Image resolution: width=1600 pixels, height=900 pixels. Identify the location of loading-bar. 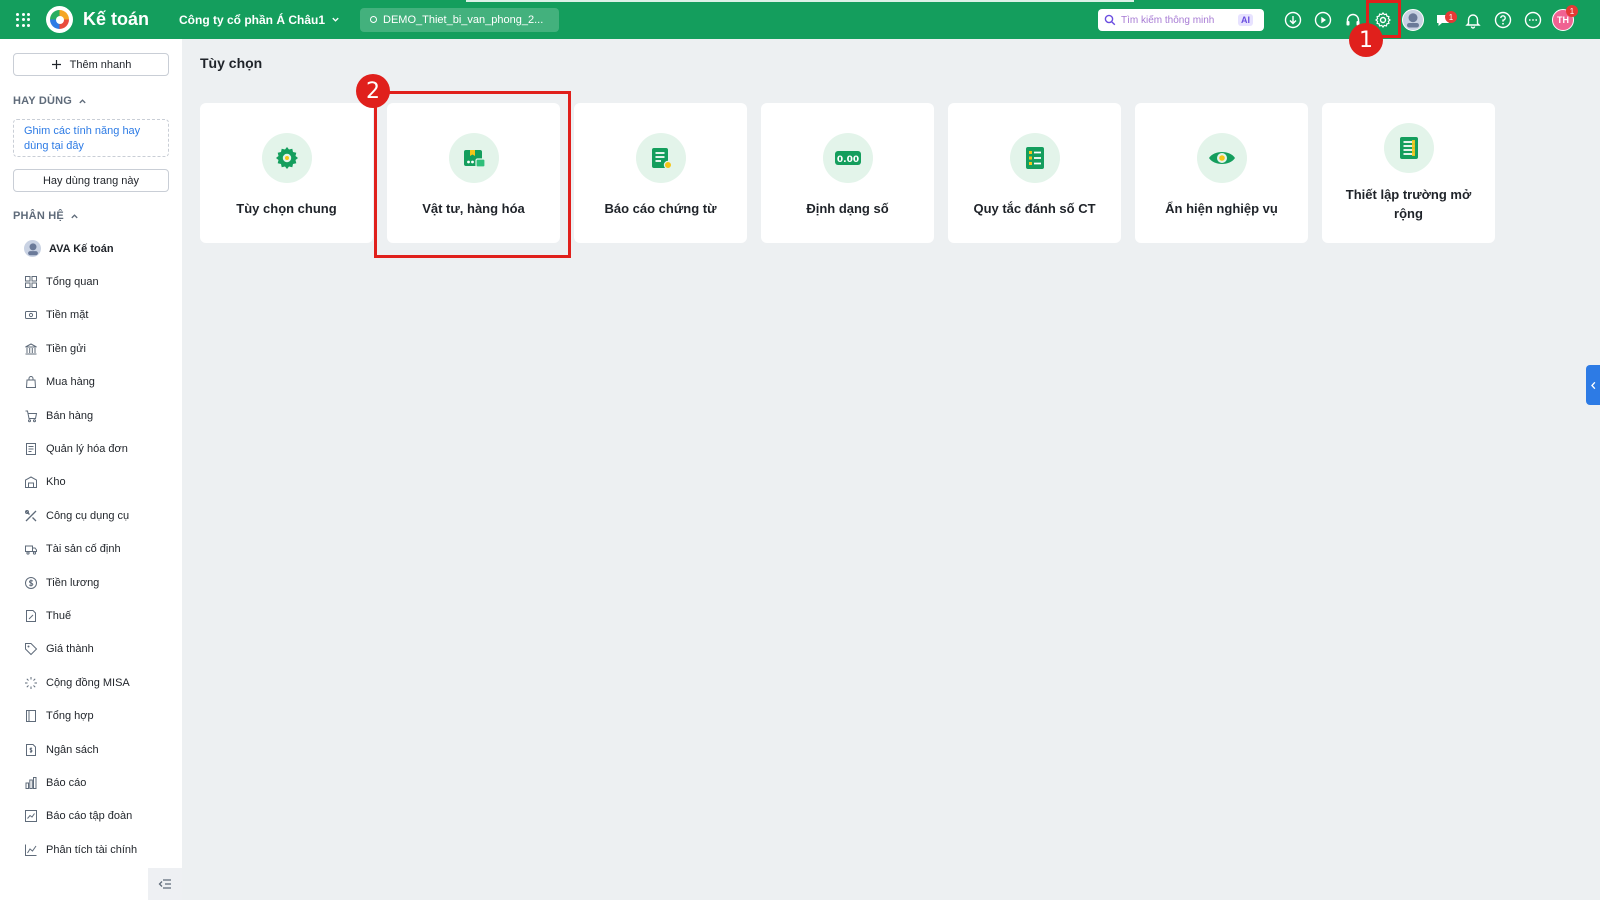
(800, 1).